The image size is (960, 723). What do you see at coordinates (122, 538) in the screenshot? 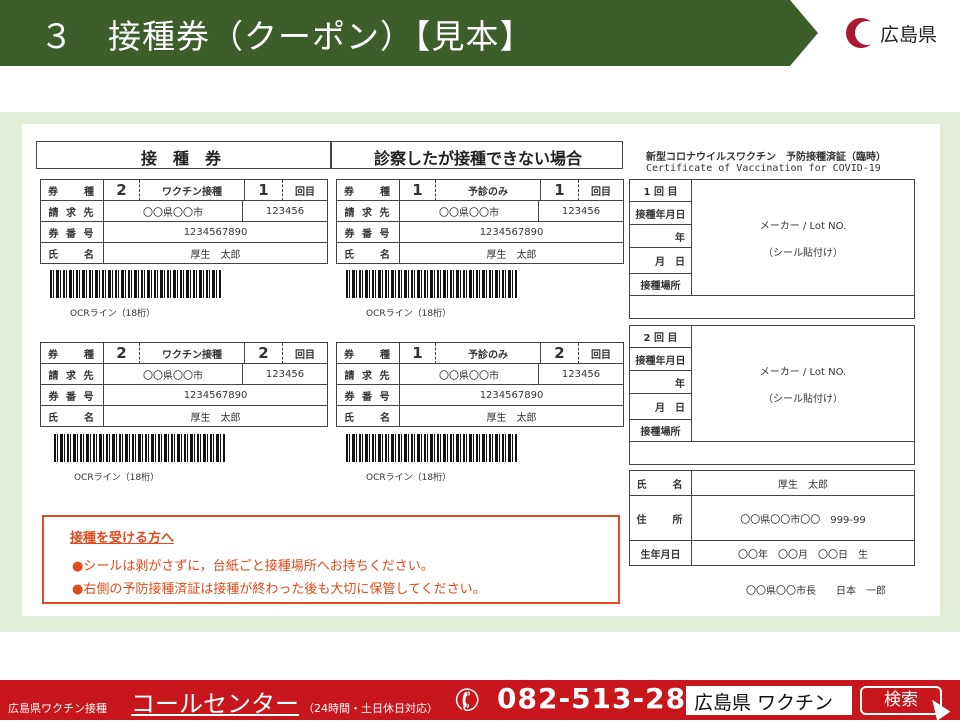
I see `notice-title: 接種を受ける方へ` at bounding box center [122, 538].